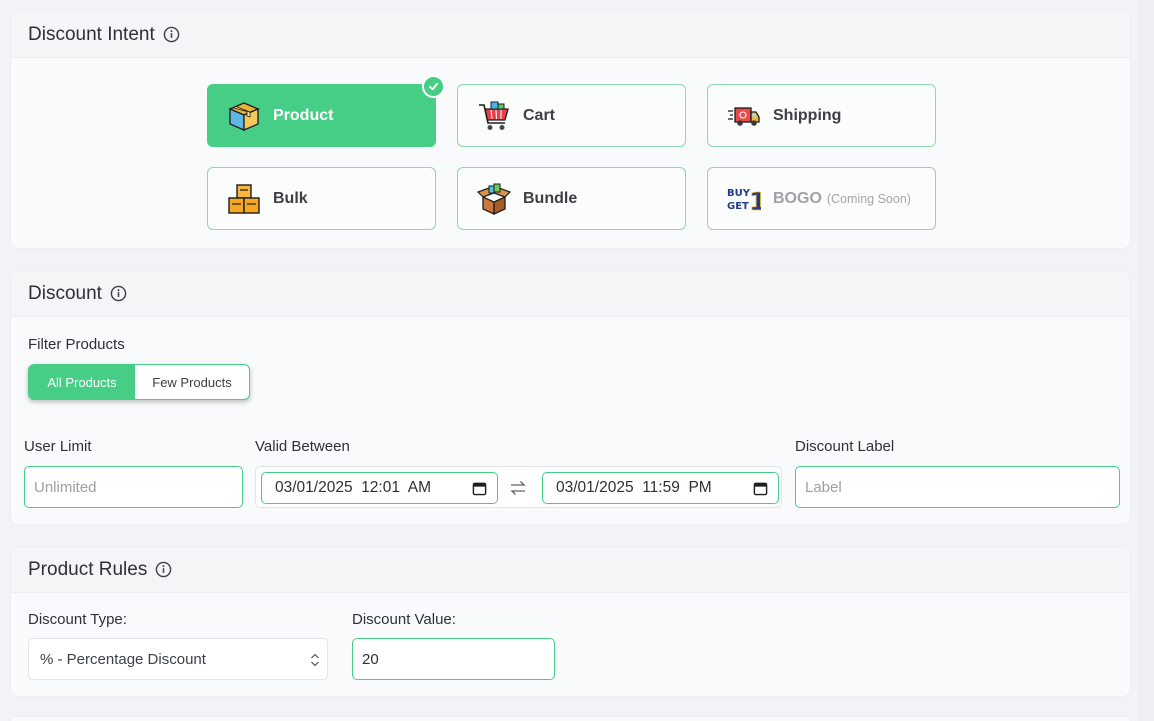 This screenshot has height=721, width=1154. What do you see at coordinates (453, 659) in the screenshot?
I see `discount-value-input` at bounding box center [453, 659].